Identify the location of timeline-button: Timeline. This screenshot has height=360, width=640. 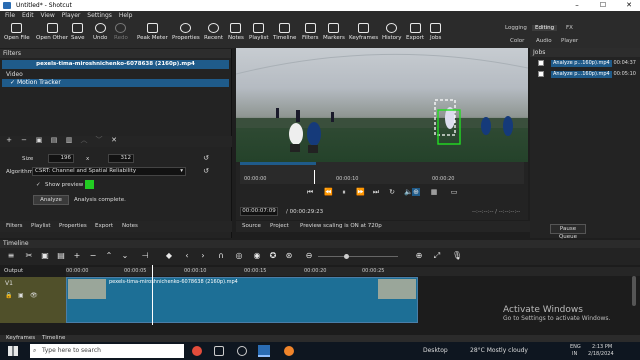
(284, 32).